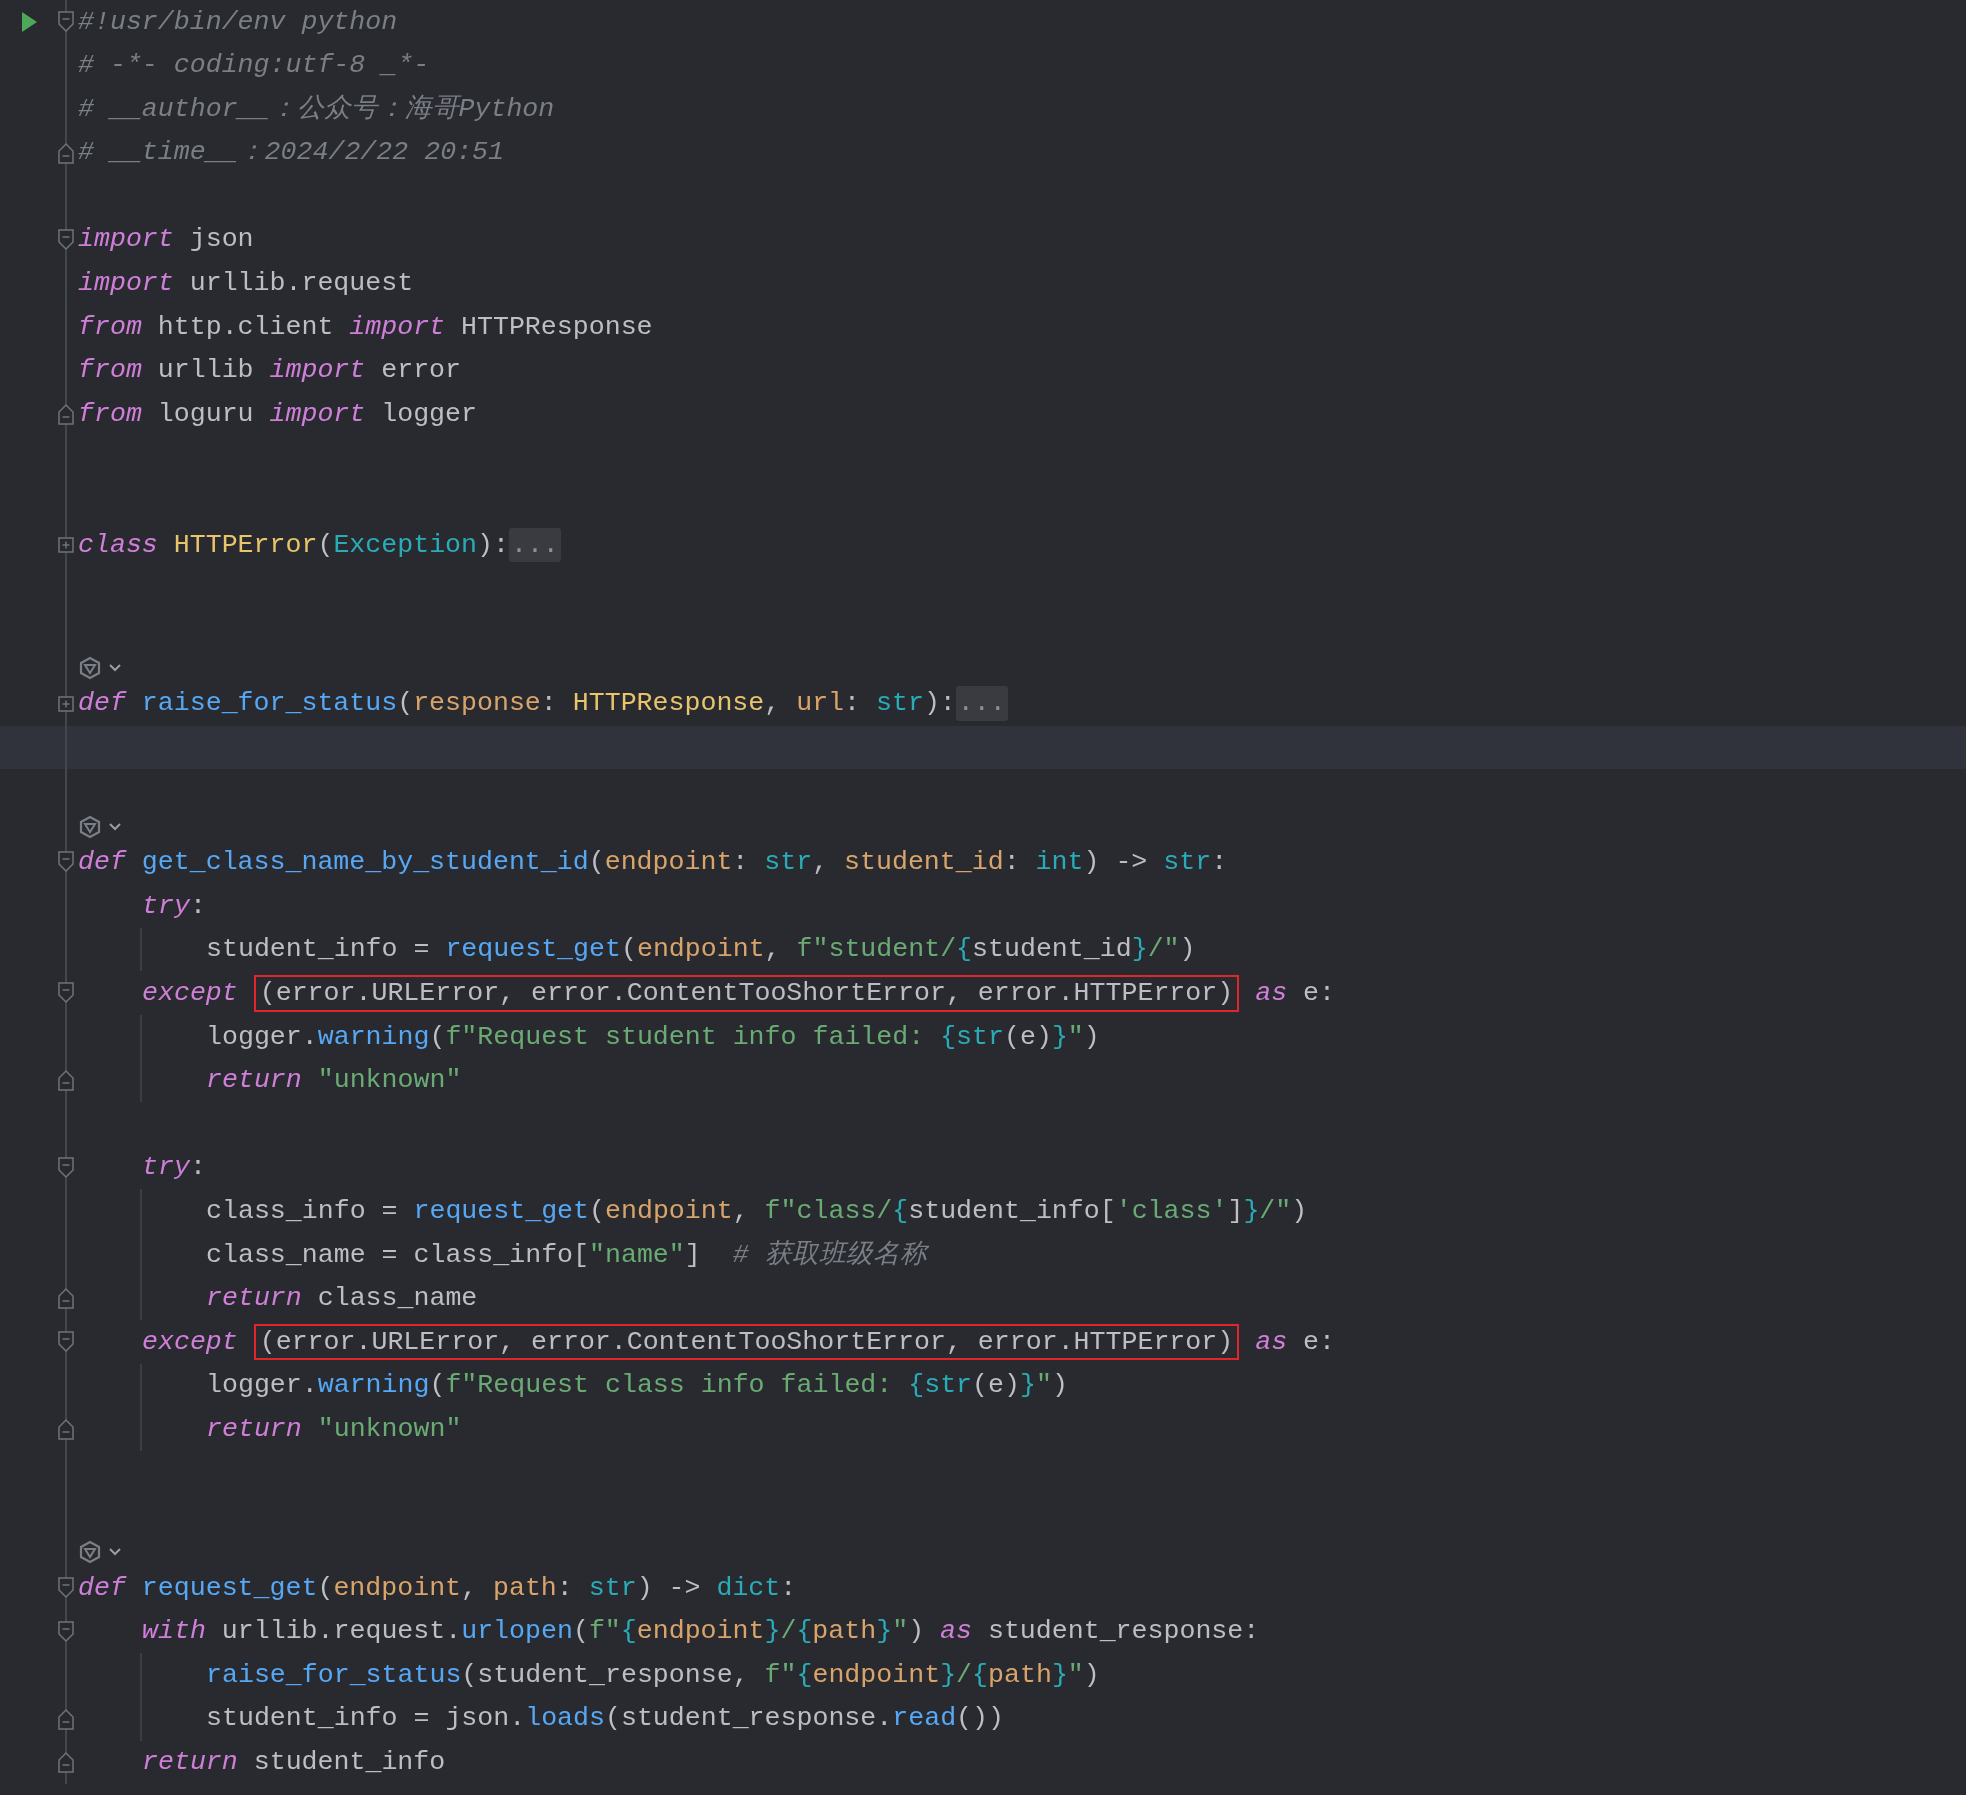  I want to click on run-icon, so click(29, 21).